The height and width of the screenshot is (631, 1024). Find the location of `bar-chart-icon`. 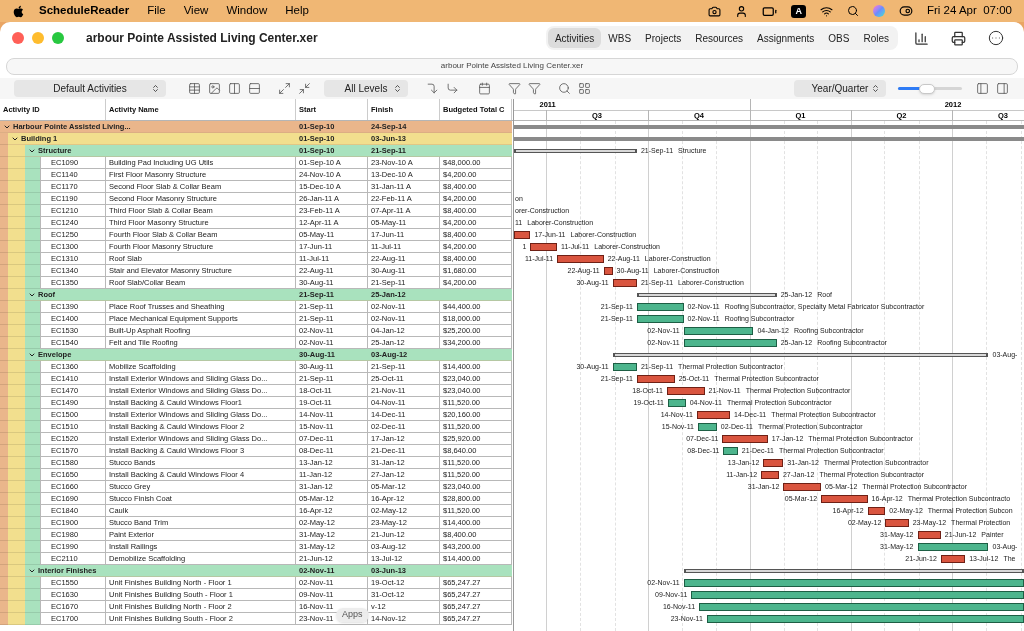

bar-chart-icon is located at coordinates (921, 38).